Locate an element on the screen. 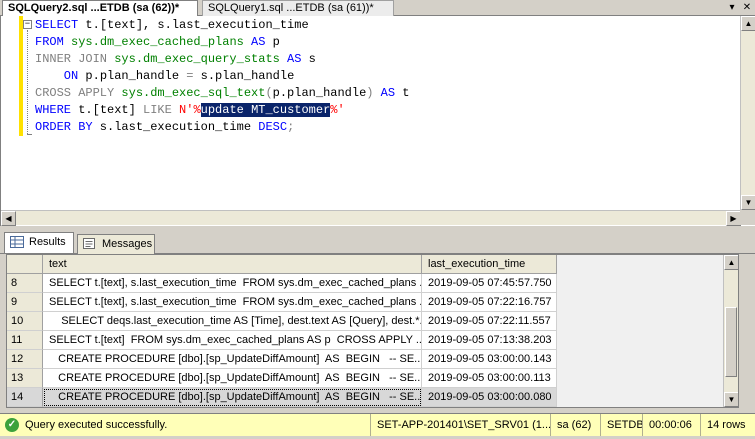 This screenshot has width=755, height=439. outline-guide-end is located at coordinates (29, 134).